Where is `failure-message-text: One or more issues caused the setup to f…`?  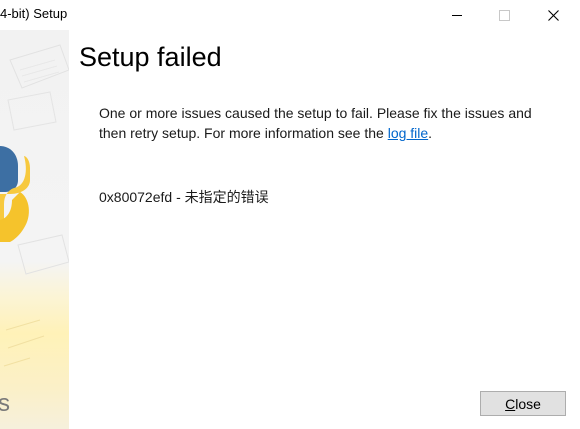 failure-message-text: One or more issues caused the setup to f… is located at coordinates (315, 123).